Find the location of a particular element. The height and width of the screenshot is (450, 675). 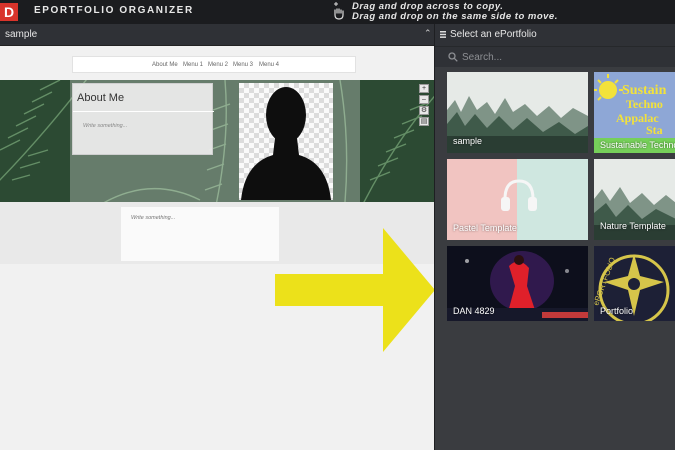

person-silhouette-icon is located at coordinates (286, 143).